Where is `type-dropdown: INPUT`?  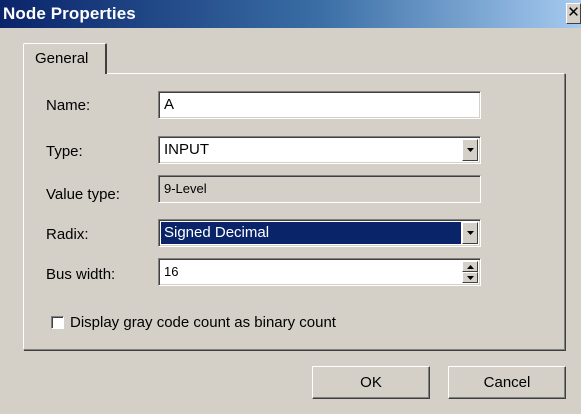 type-dropdown: INPUT is located at coordinates (319, 150).